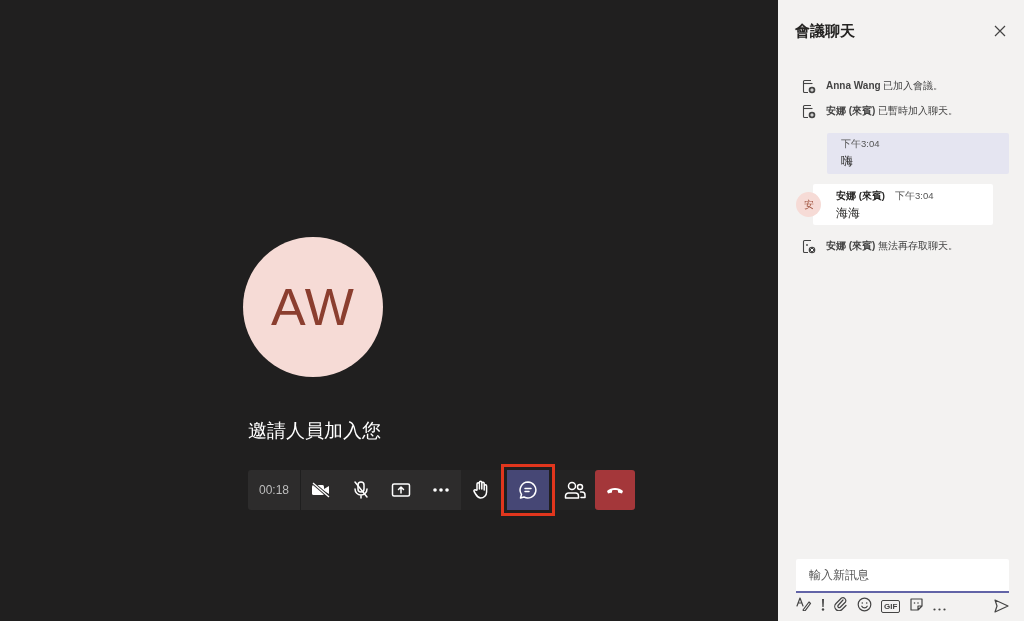  Describe the element at coordinates (847, 161) in the screenshot. I see `message-text: 嗨` at that location.